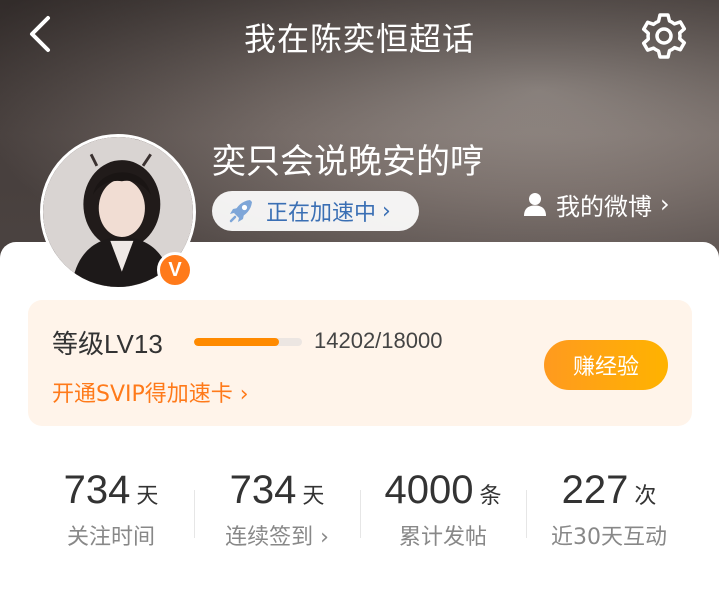 The image size is (719, 589). Describe the element at coordinates (150, 392) in the screenshot. I see `svip-boost-card-link: 开通SVIP得加速卡 ›` at that location.